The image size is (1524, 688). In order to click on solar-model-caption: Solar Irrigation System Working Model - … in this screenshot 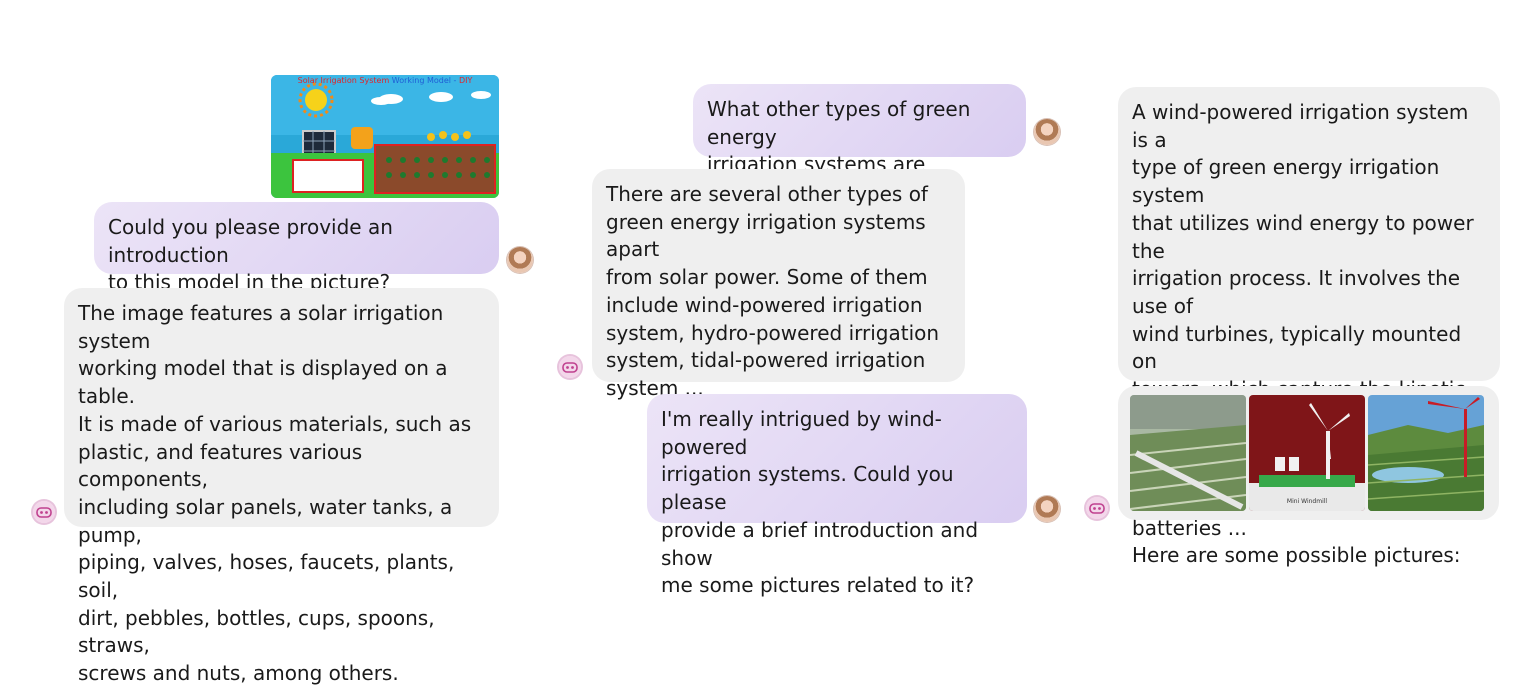, I will do `click(385, 81)`.